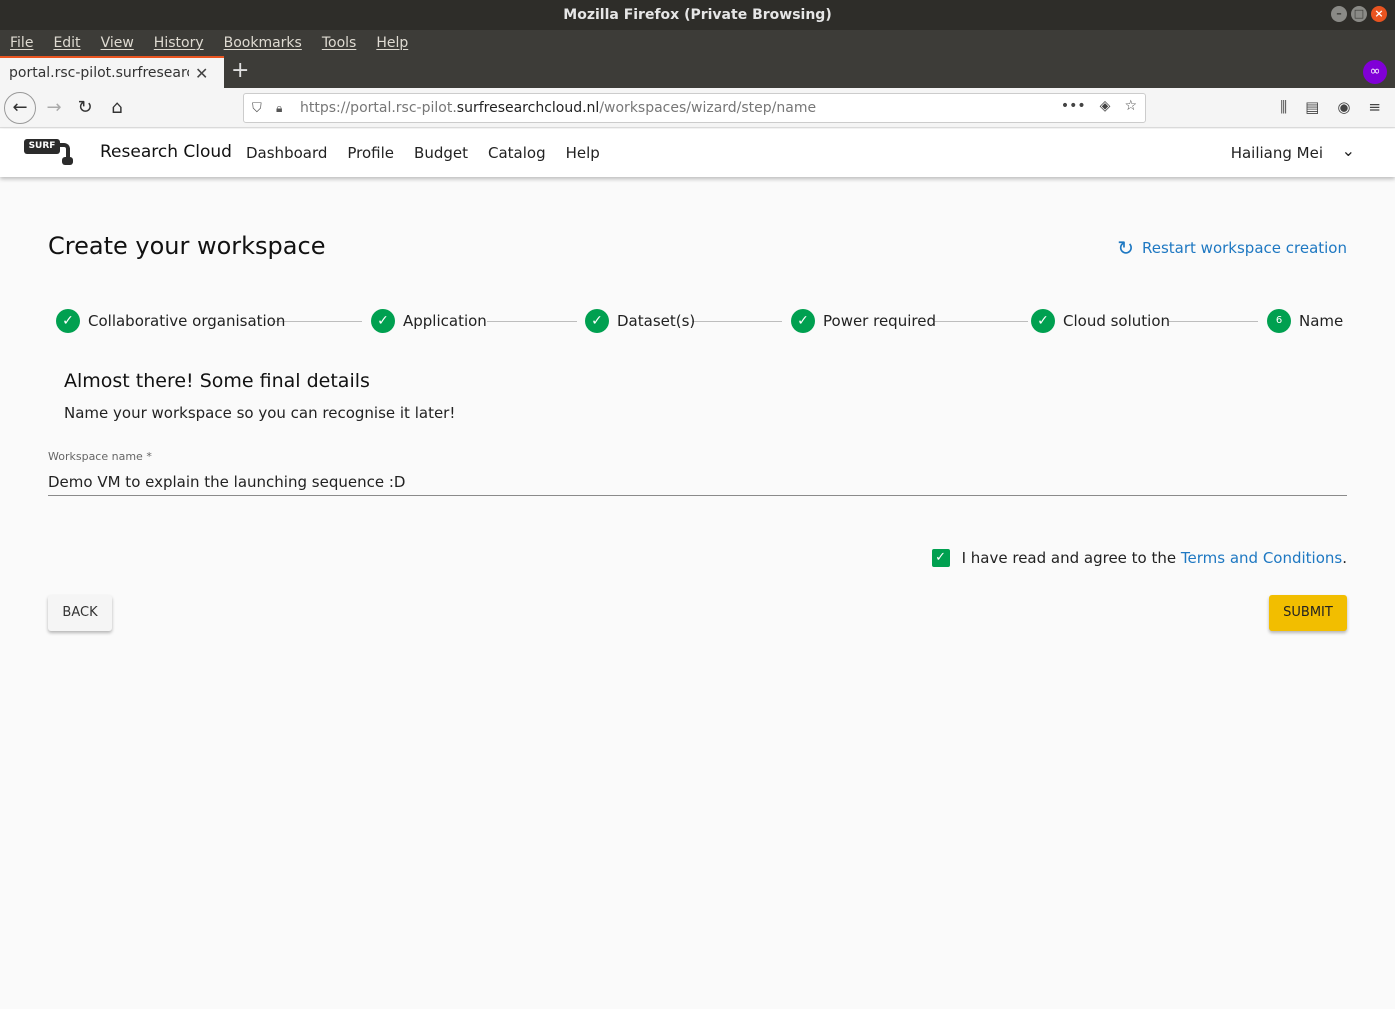  I want to click on step-label: Application, so click(445, 321).